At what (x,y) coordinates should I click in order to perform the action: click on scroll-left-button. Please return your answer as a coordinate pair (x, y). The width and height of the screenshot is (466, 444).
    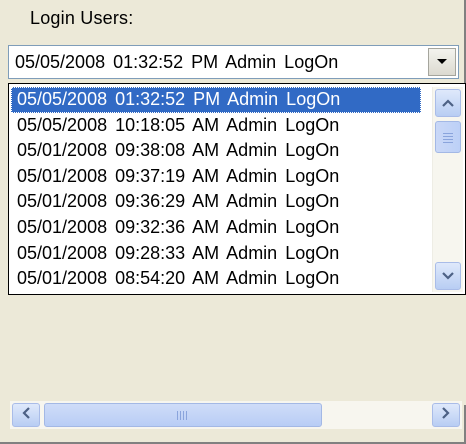
    Looking at the image, I should click on (26, 415).